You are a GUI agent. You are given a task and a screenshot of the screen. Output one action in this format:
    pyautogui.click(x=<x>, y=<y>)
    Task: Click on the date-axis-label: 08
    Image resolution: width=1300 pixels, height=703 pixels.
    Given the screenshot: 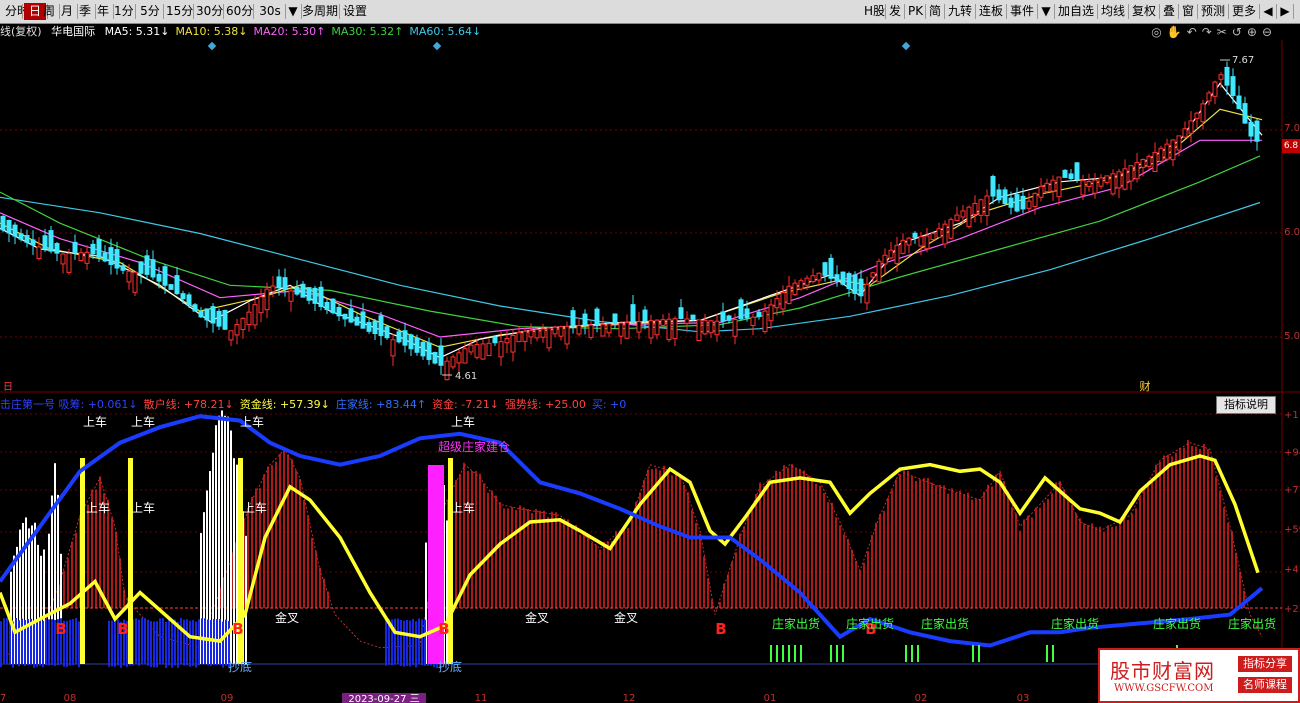 What is the action you would take?
    pyautogui.click(x=70, y=698)
    